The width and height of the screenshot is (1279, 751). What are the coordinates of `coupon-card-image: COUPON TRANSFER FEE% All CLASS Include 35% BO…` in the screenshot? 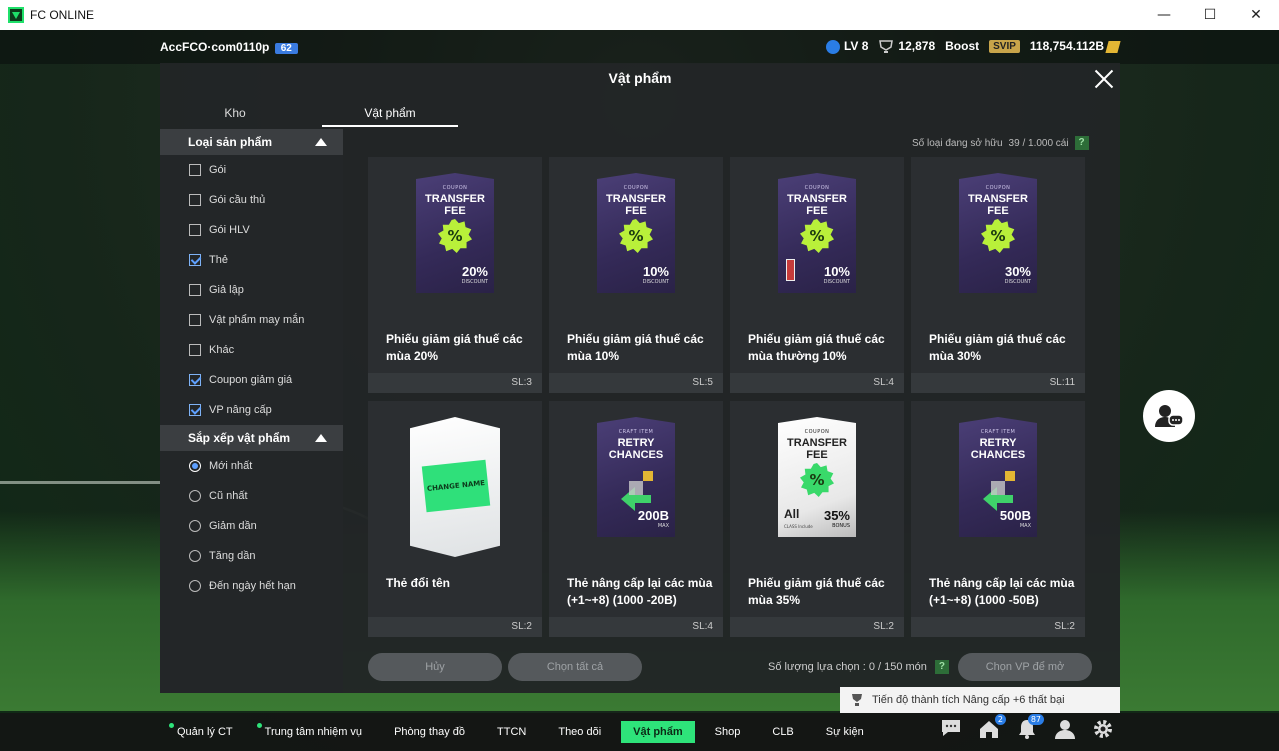 It's located at (817, 477).